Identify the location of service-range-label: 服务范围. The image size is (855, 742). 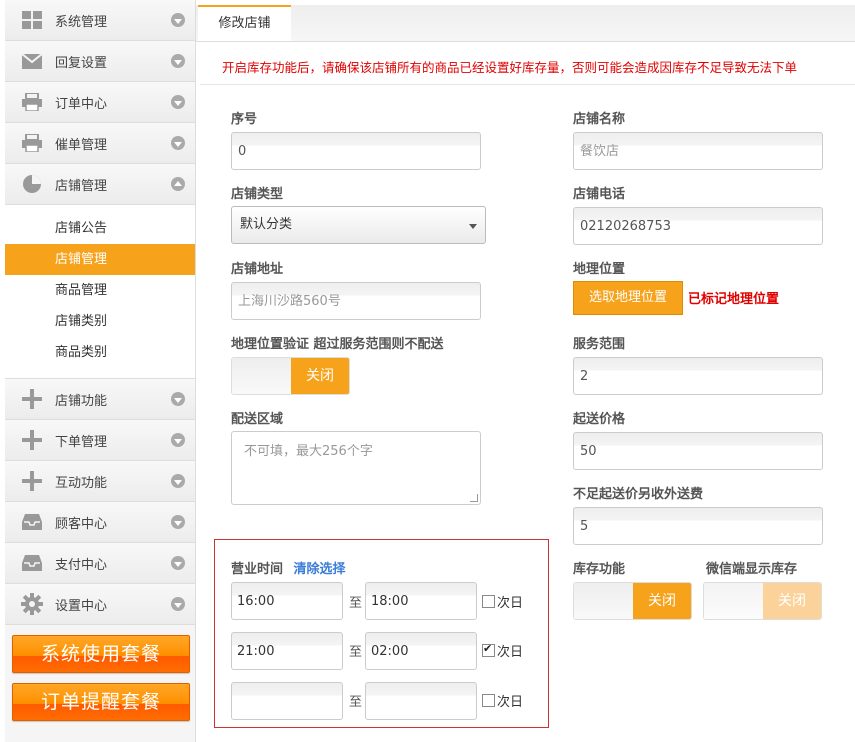
(599, 344).